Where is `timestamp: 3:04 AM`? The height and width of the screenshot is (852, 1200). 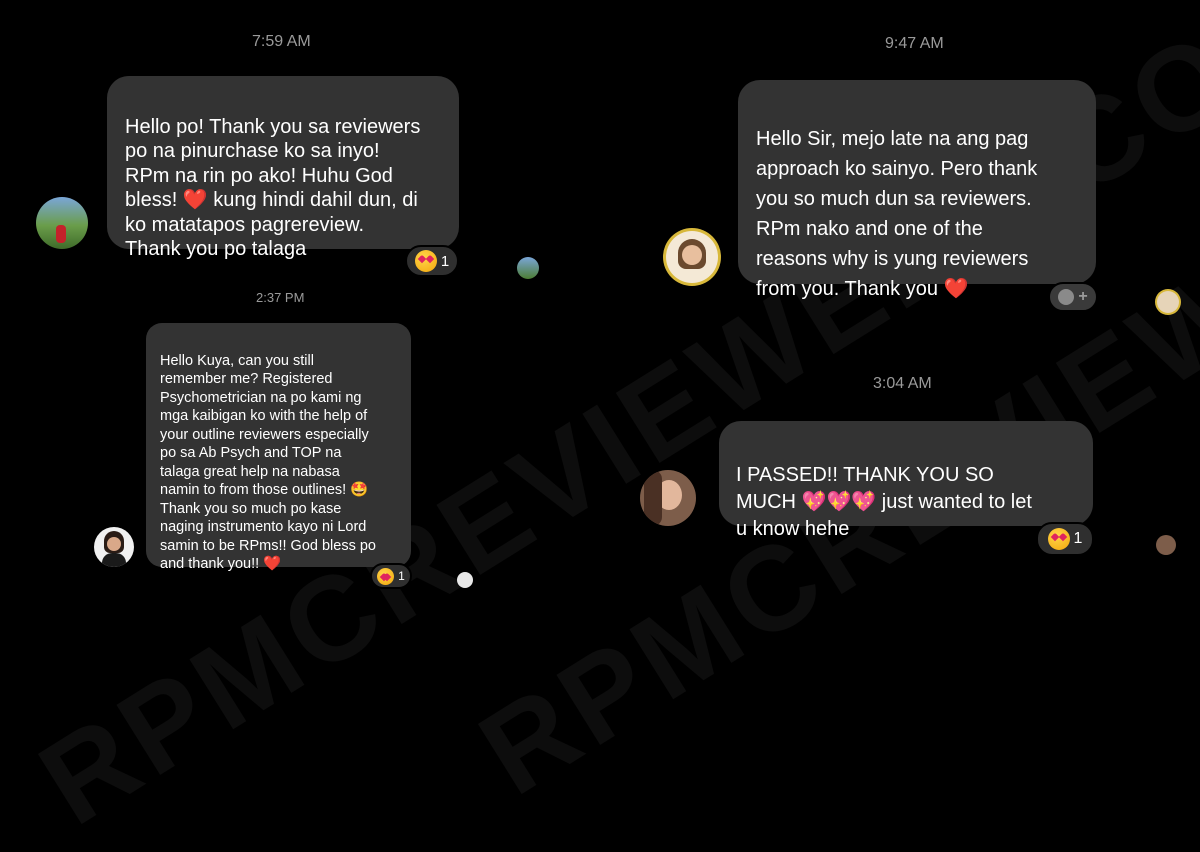
timestamp: 3:04 AM is located at coordinates (902, 383).